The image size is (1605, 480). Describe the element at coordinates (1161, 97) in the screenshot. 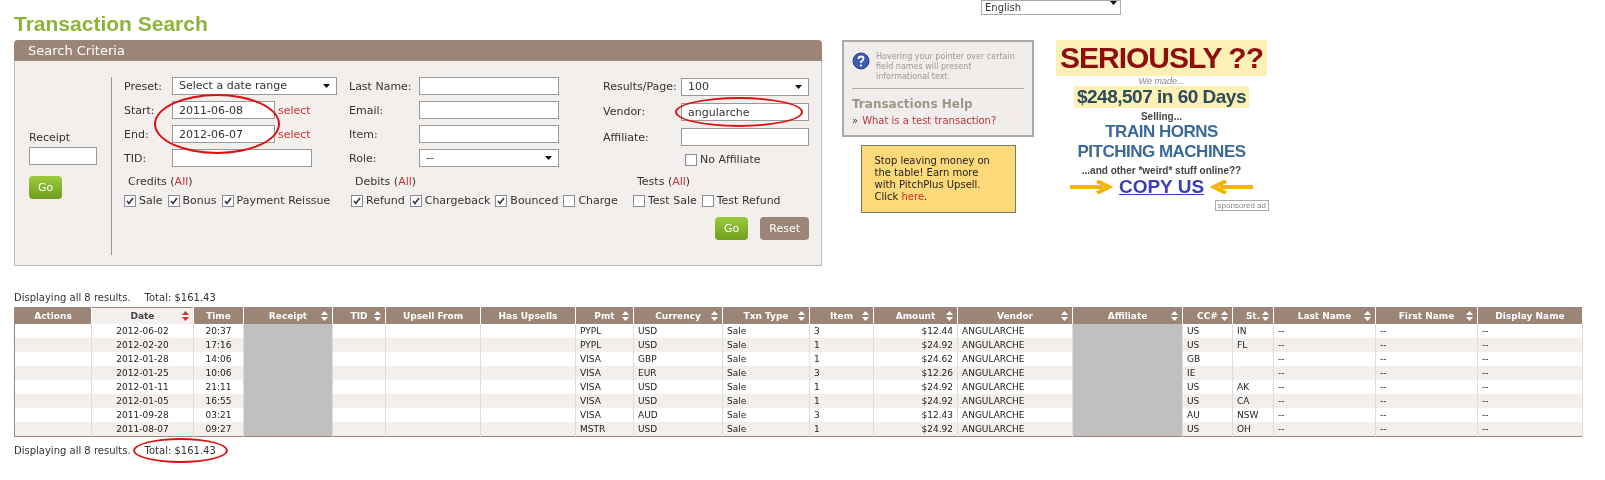

I see `ad-amount: $248,507 in 60 Days` at that location.